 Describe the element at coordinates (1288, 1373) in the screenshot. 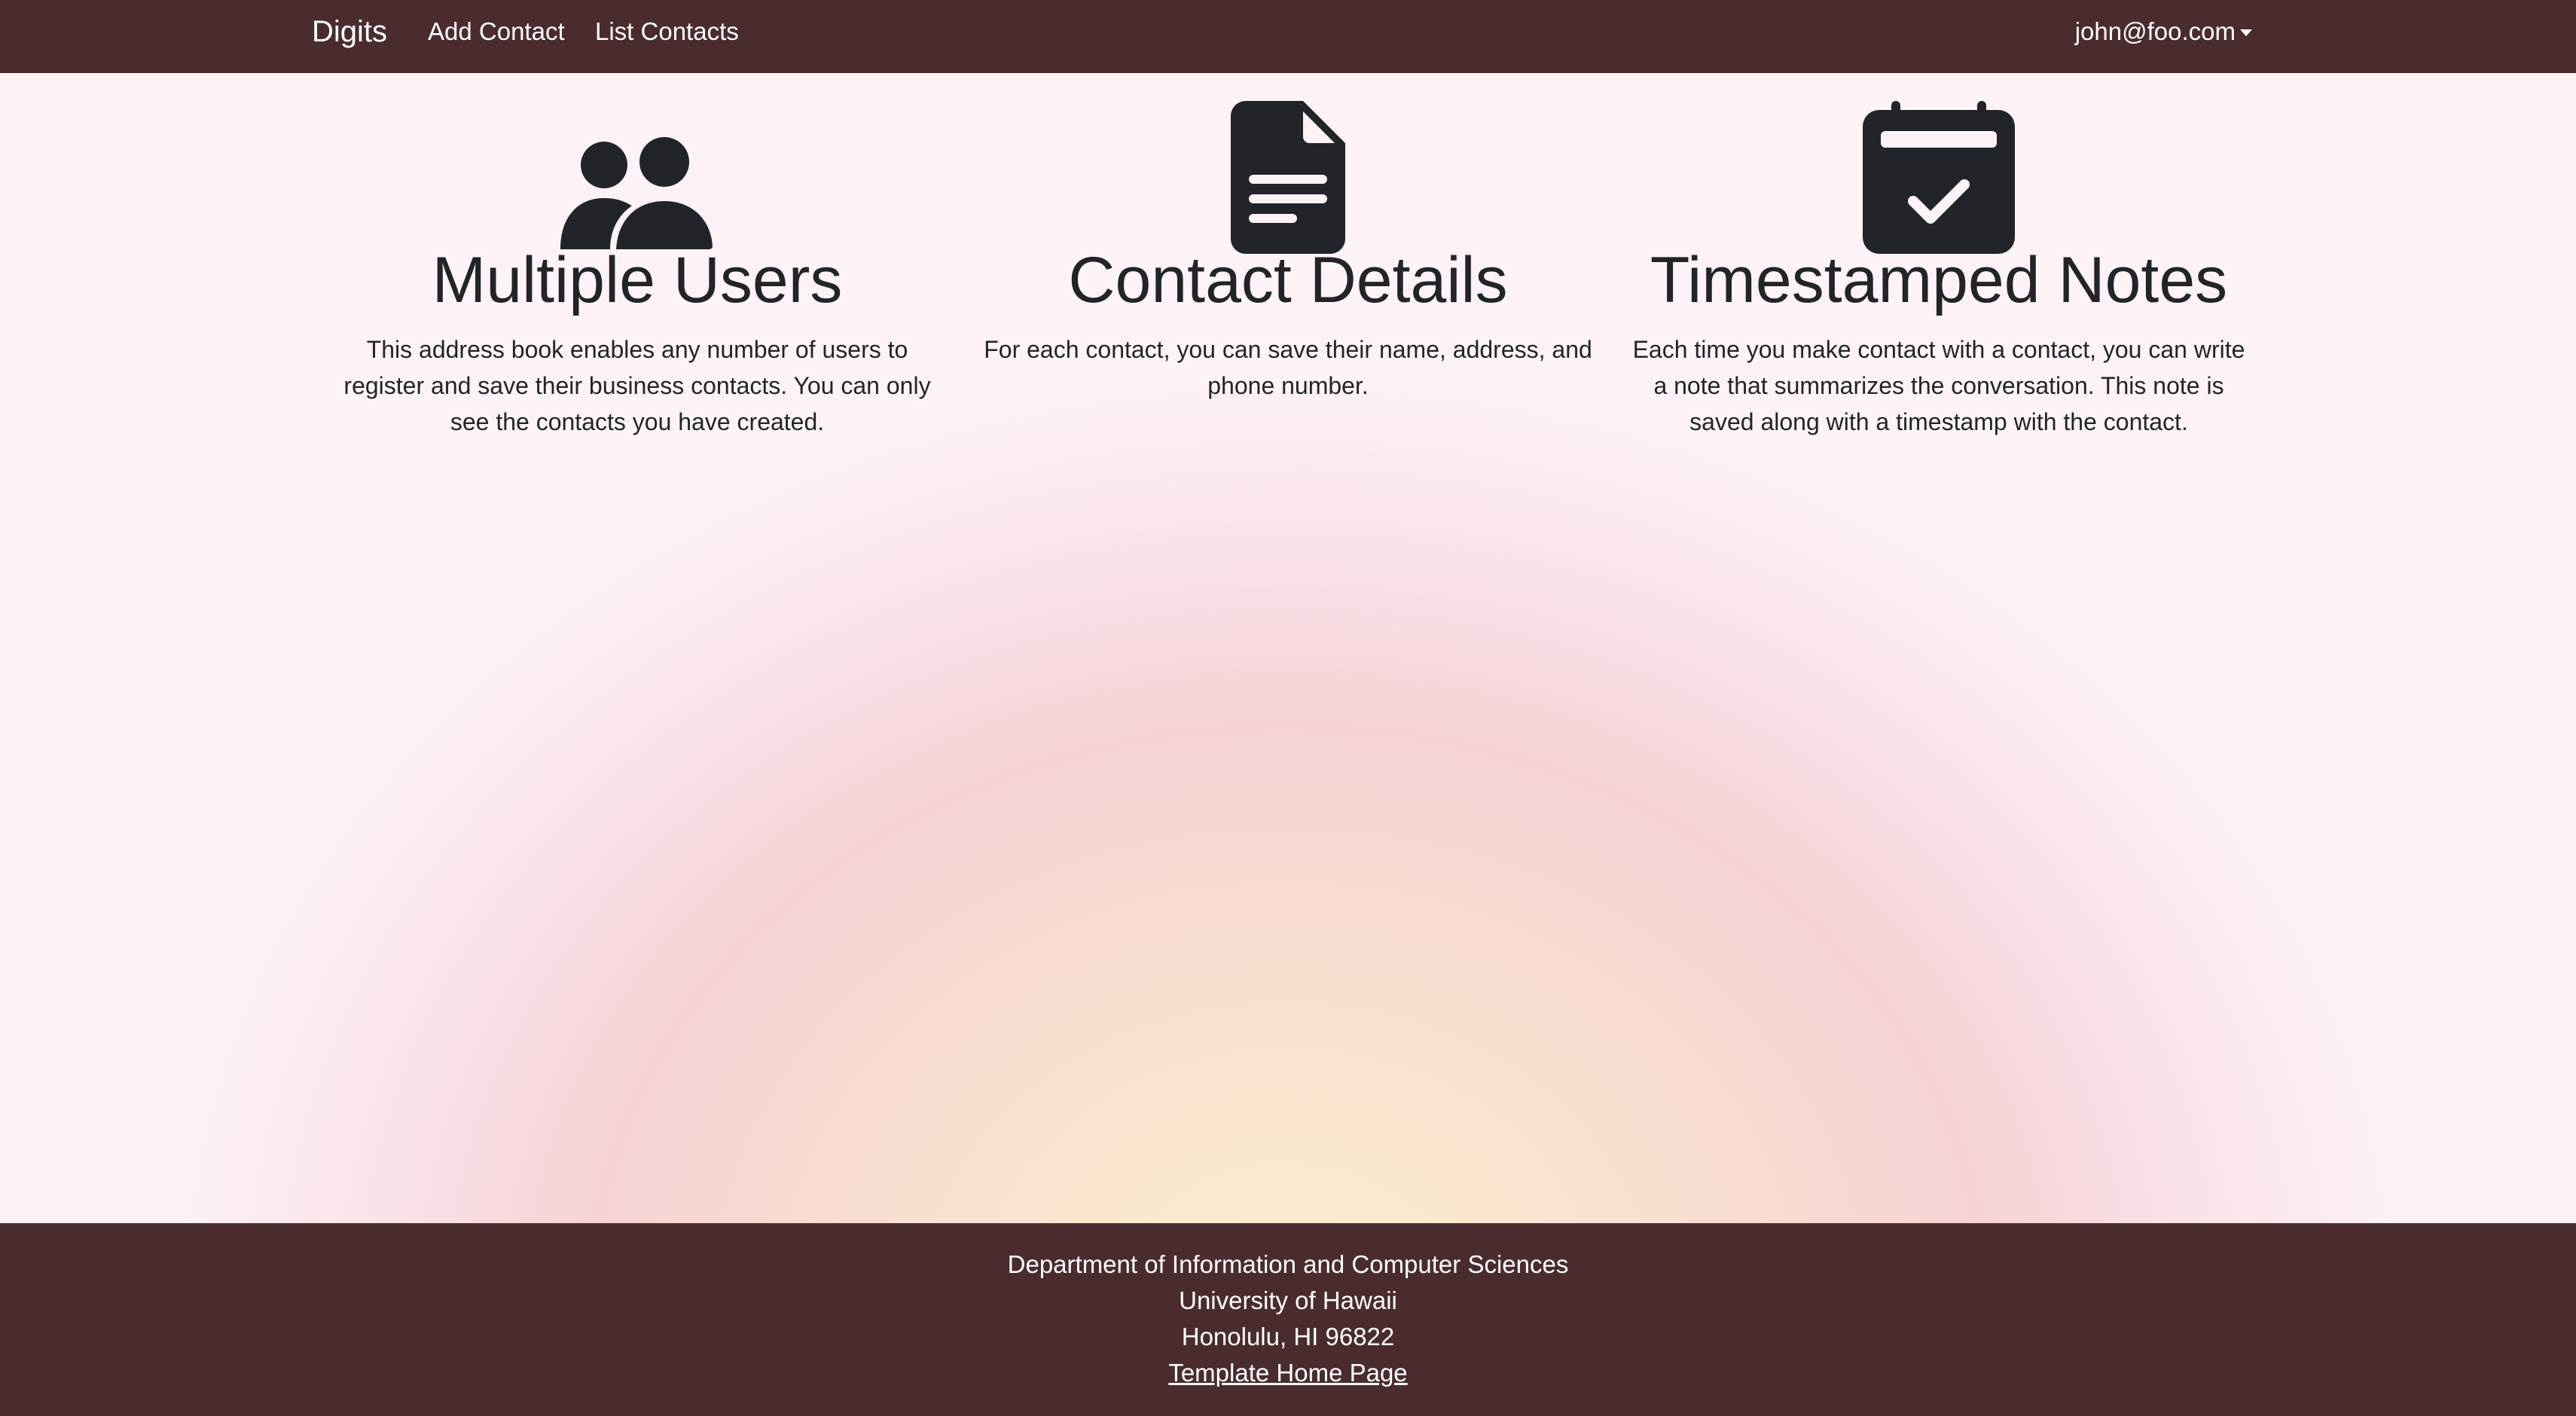

I see `template-home-link: Template Home Page` at that location.